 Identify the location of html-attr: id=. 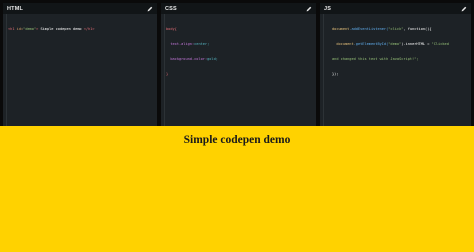
(19, 29).